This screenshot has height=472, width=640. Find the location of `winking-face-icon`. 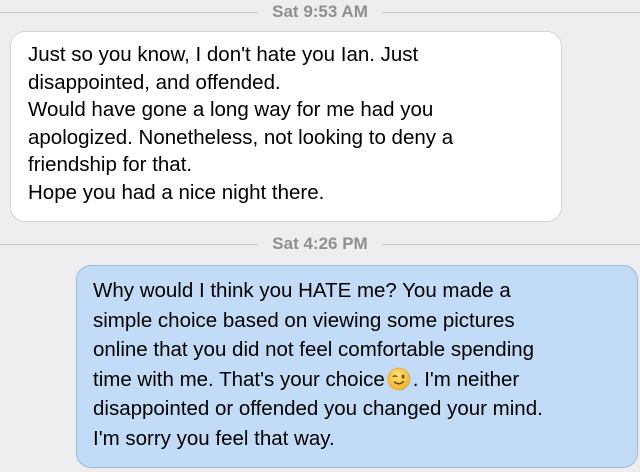

winking-face-icon is located at coordinates (399, 379).